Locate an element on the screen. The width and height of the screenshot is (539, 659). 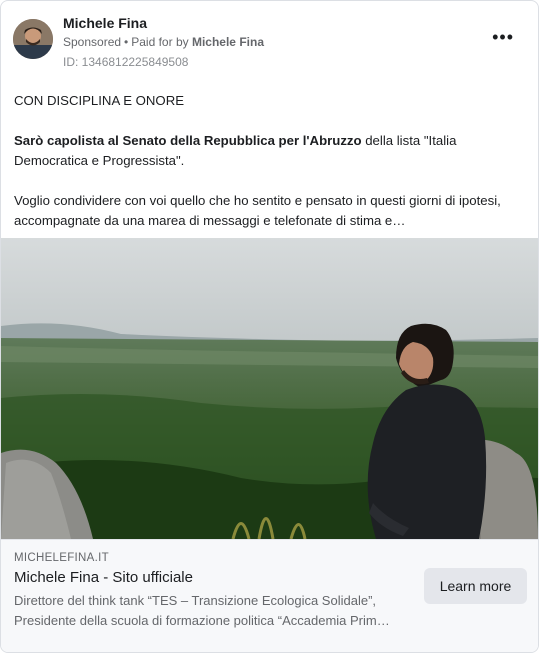
sponsored-line: Sponsored • Paid for by Michele Fina is located at coordinates (163, 42).